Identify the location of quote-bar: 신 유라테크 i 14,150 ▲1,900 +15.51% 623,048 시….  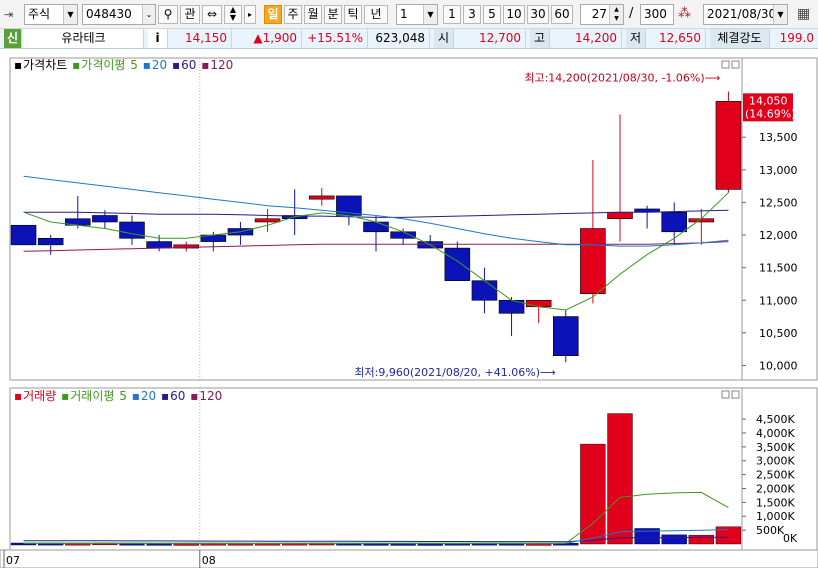
(409, 39).